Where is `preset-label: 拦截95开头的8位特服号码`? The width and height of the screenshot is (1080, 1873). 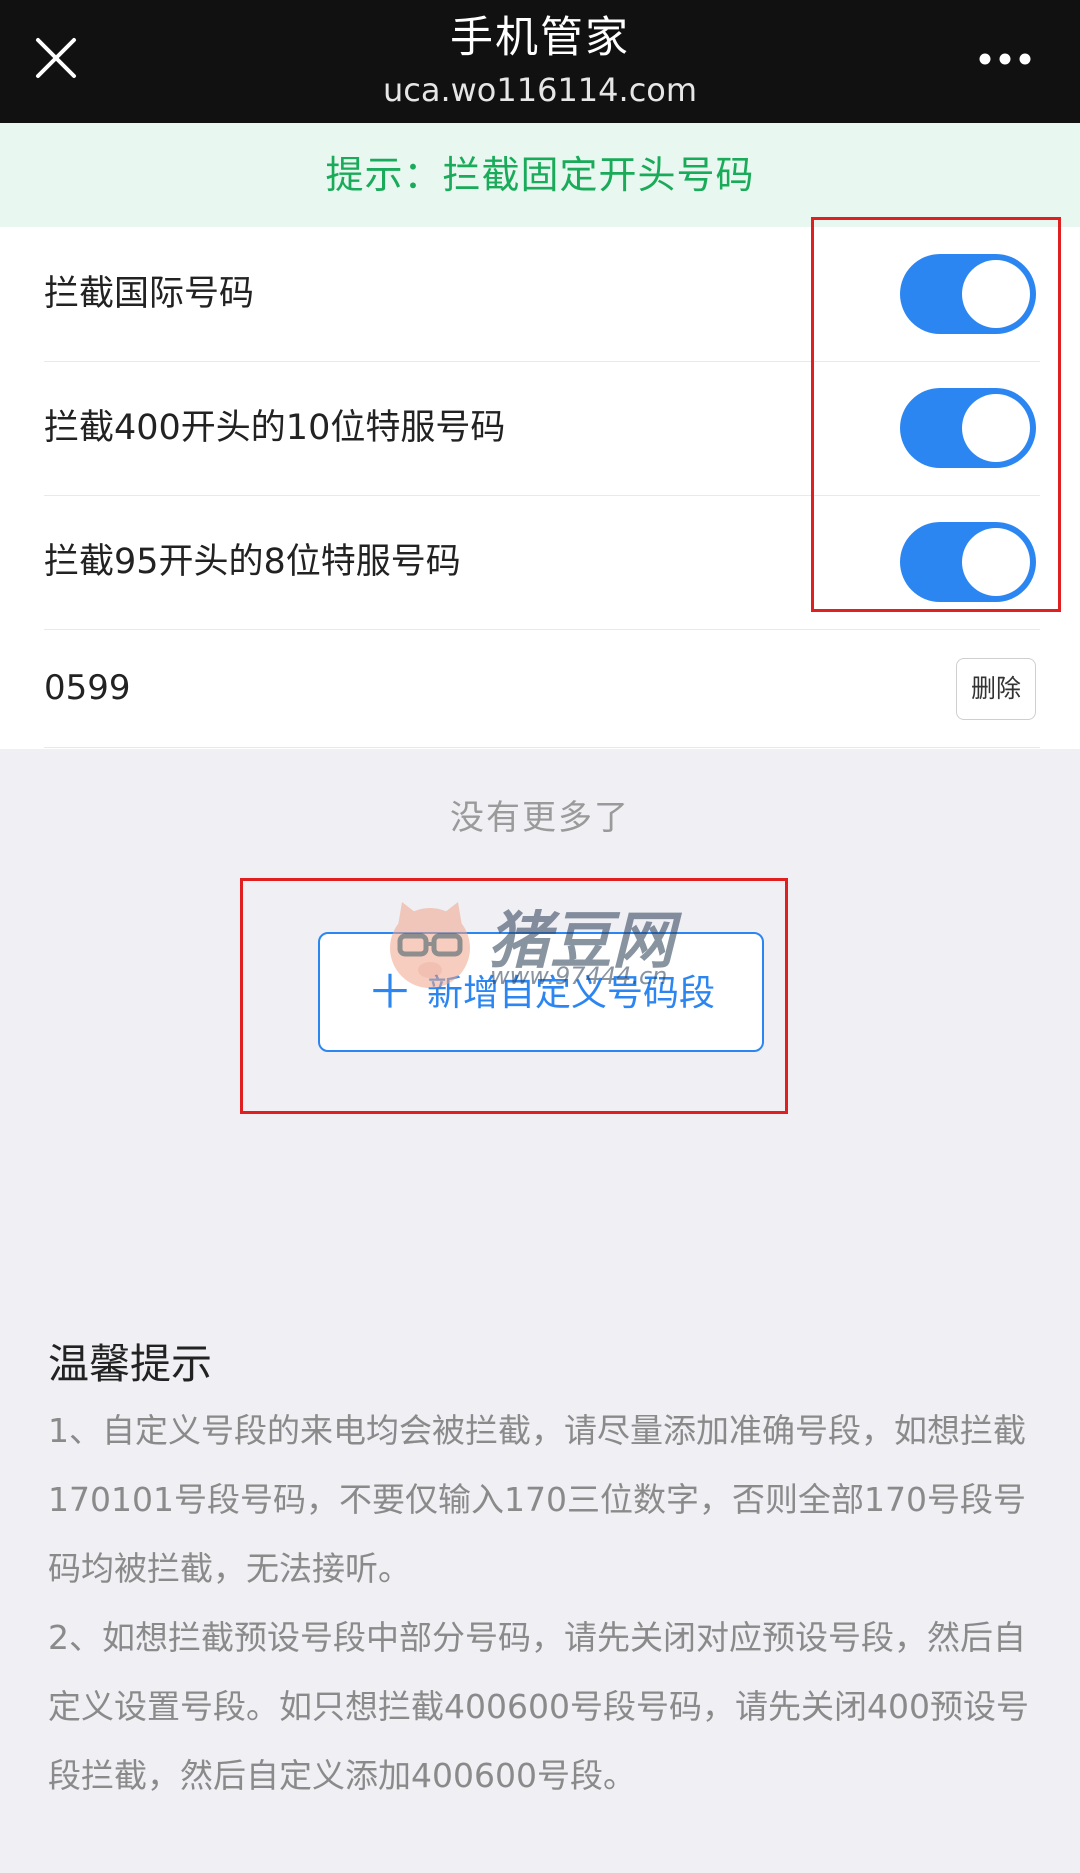 preset-label: 拦截95开头的8位特服号码 is located at coordinates (252, 562).